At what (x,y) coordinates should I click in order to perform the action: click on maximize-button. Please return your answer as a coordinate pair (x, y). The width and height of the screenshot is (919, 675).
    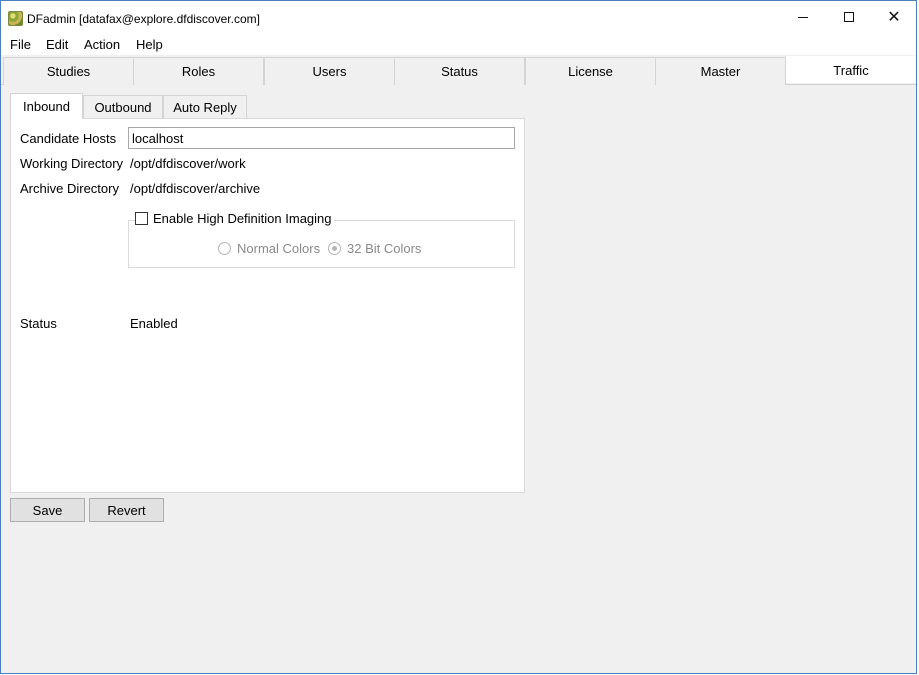
    Looking at the image, I should click on (849, 17).